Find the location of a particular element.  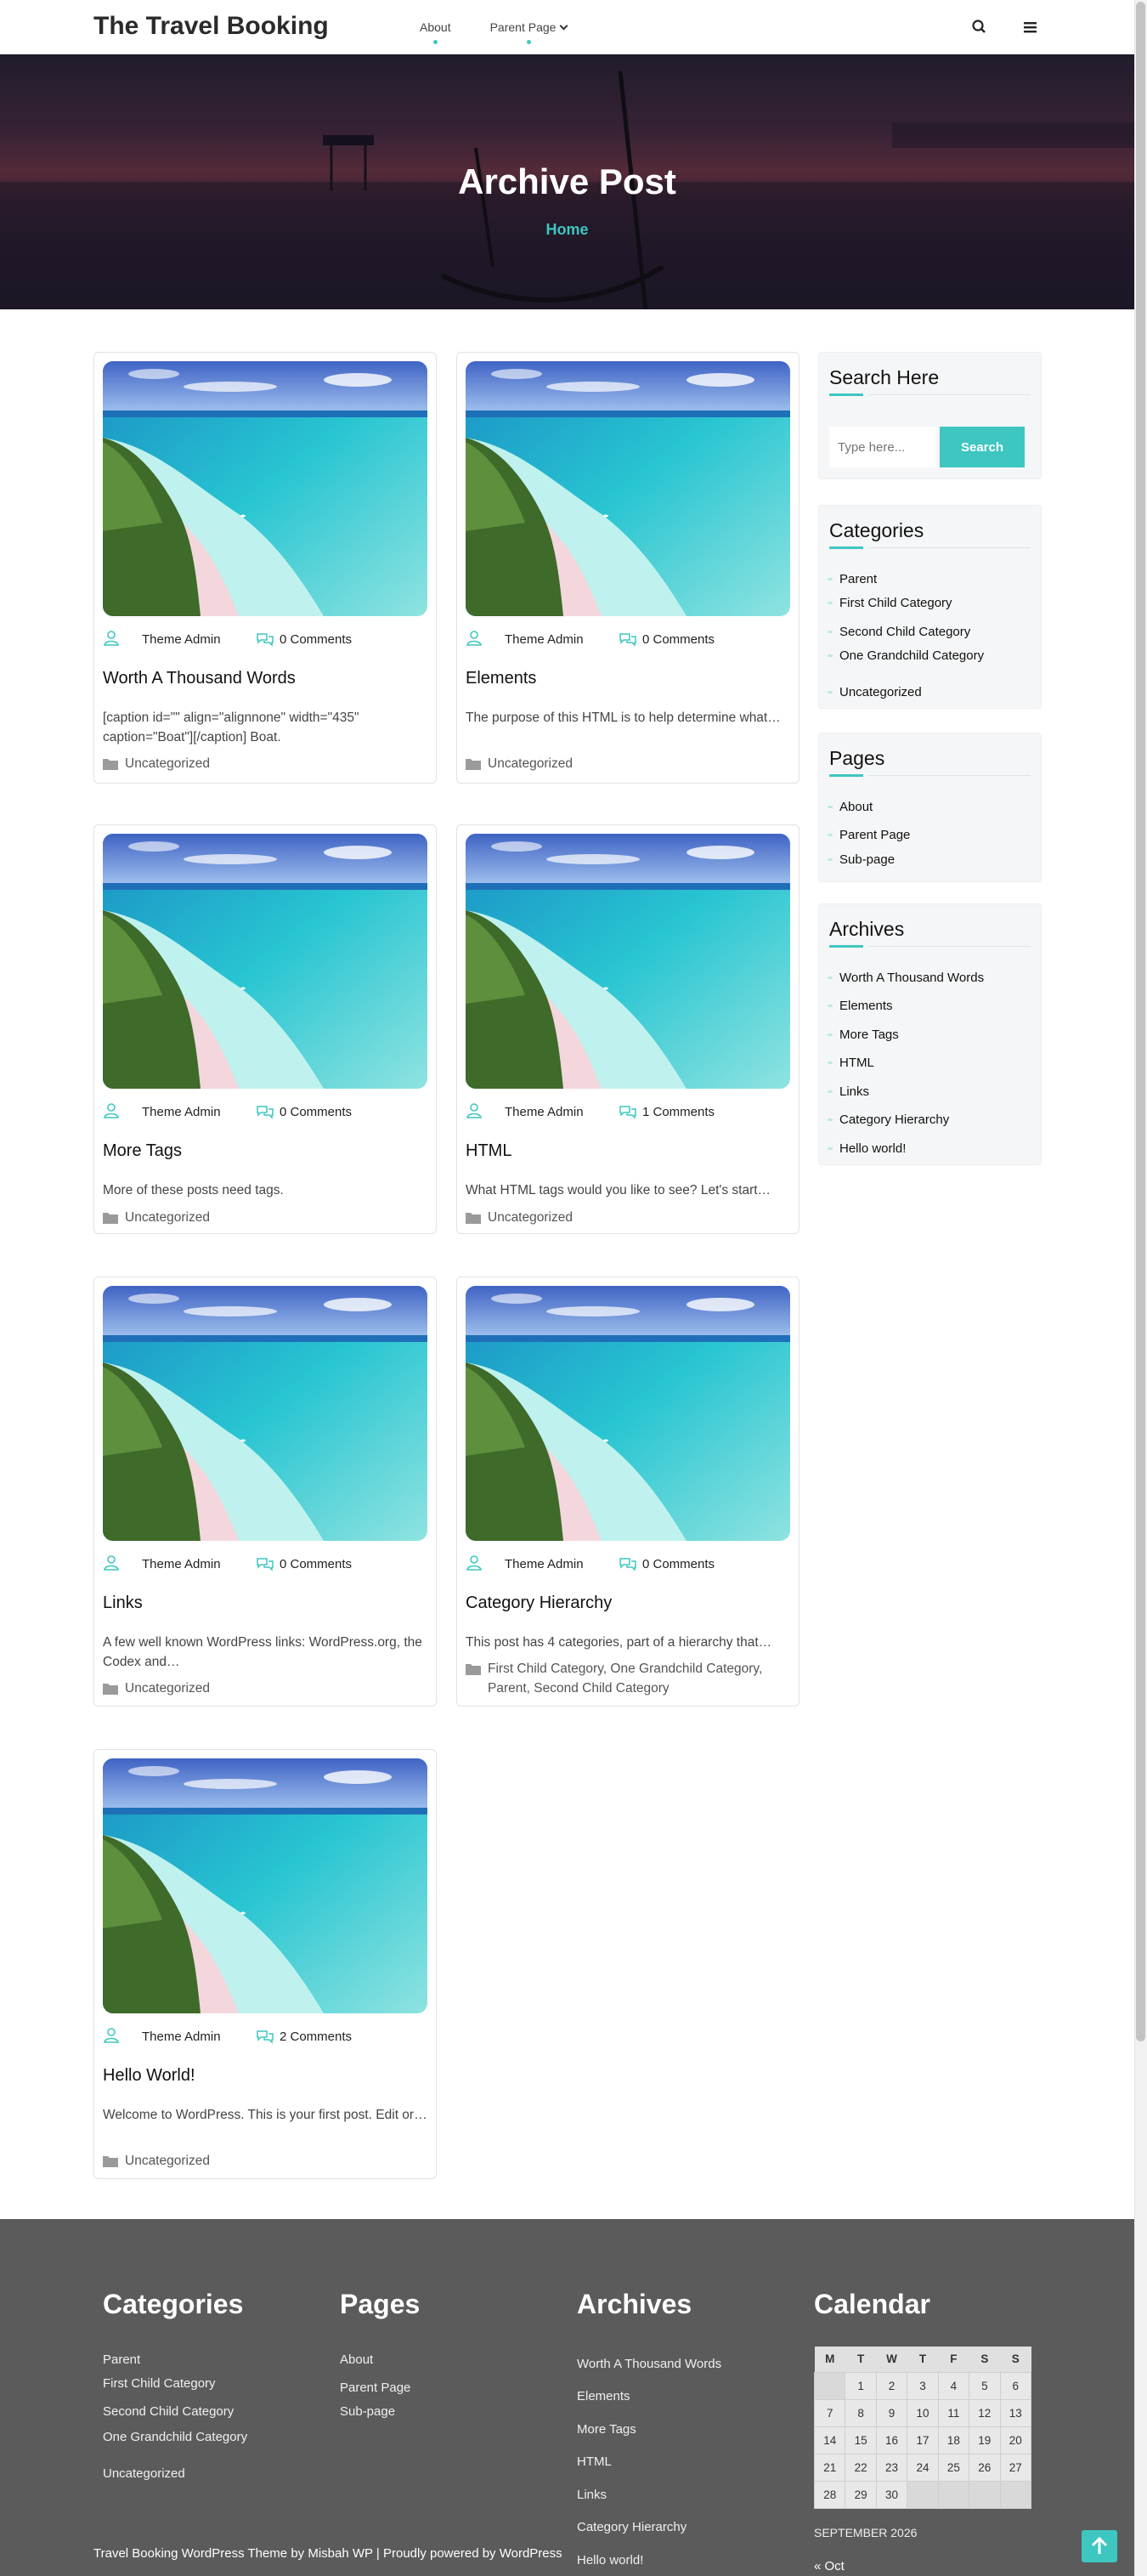

archive-link: Elements is located at coordinates (860, 1006).